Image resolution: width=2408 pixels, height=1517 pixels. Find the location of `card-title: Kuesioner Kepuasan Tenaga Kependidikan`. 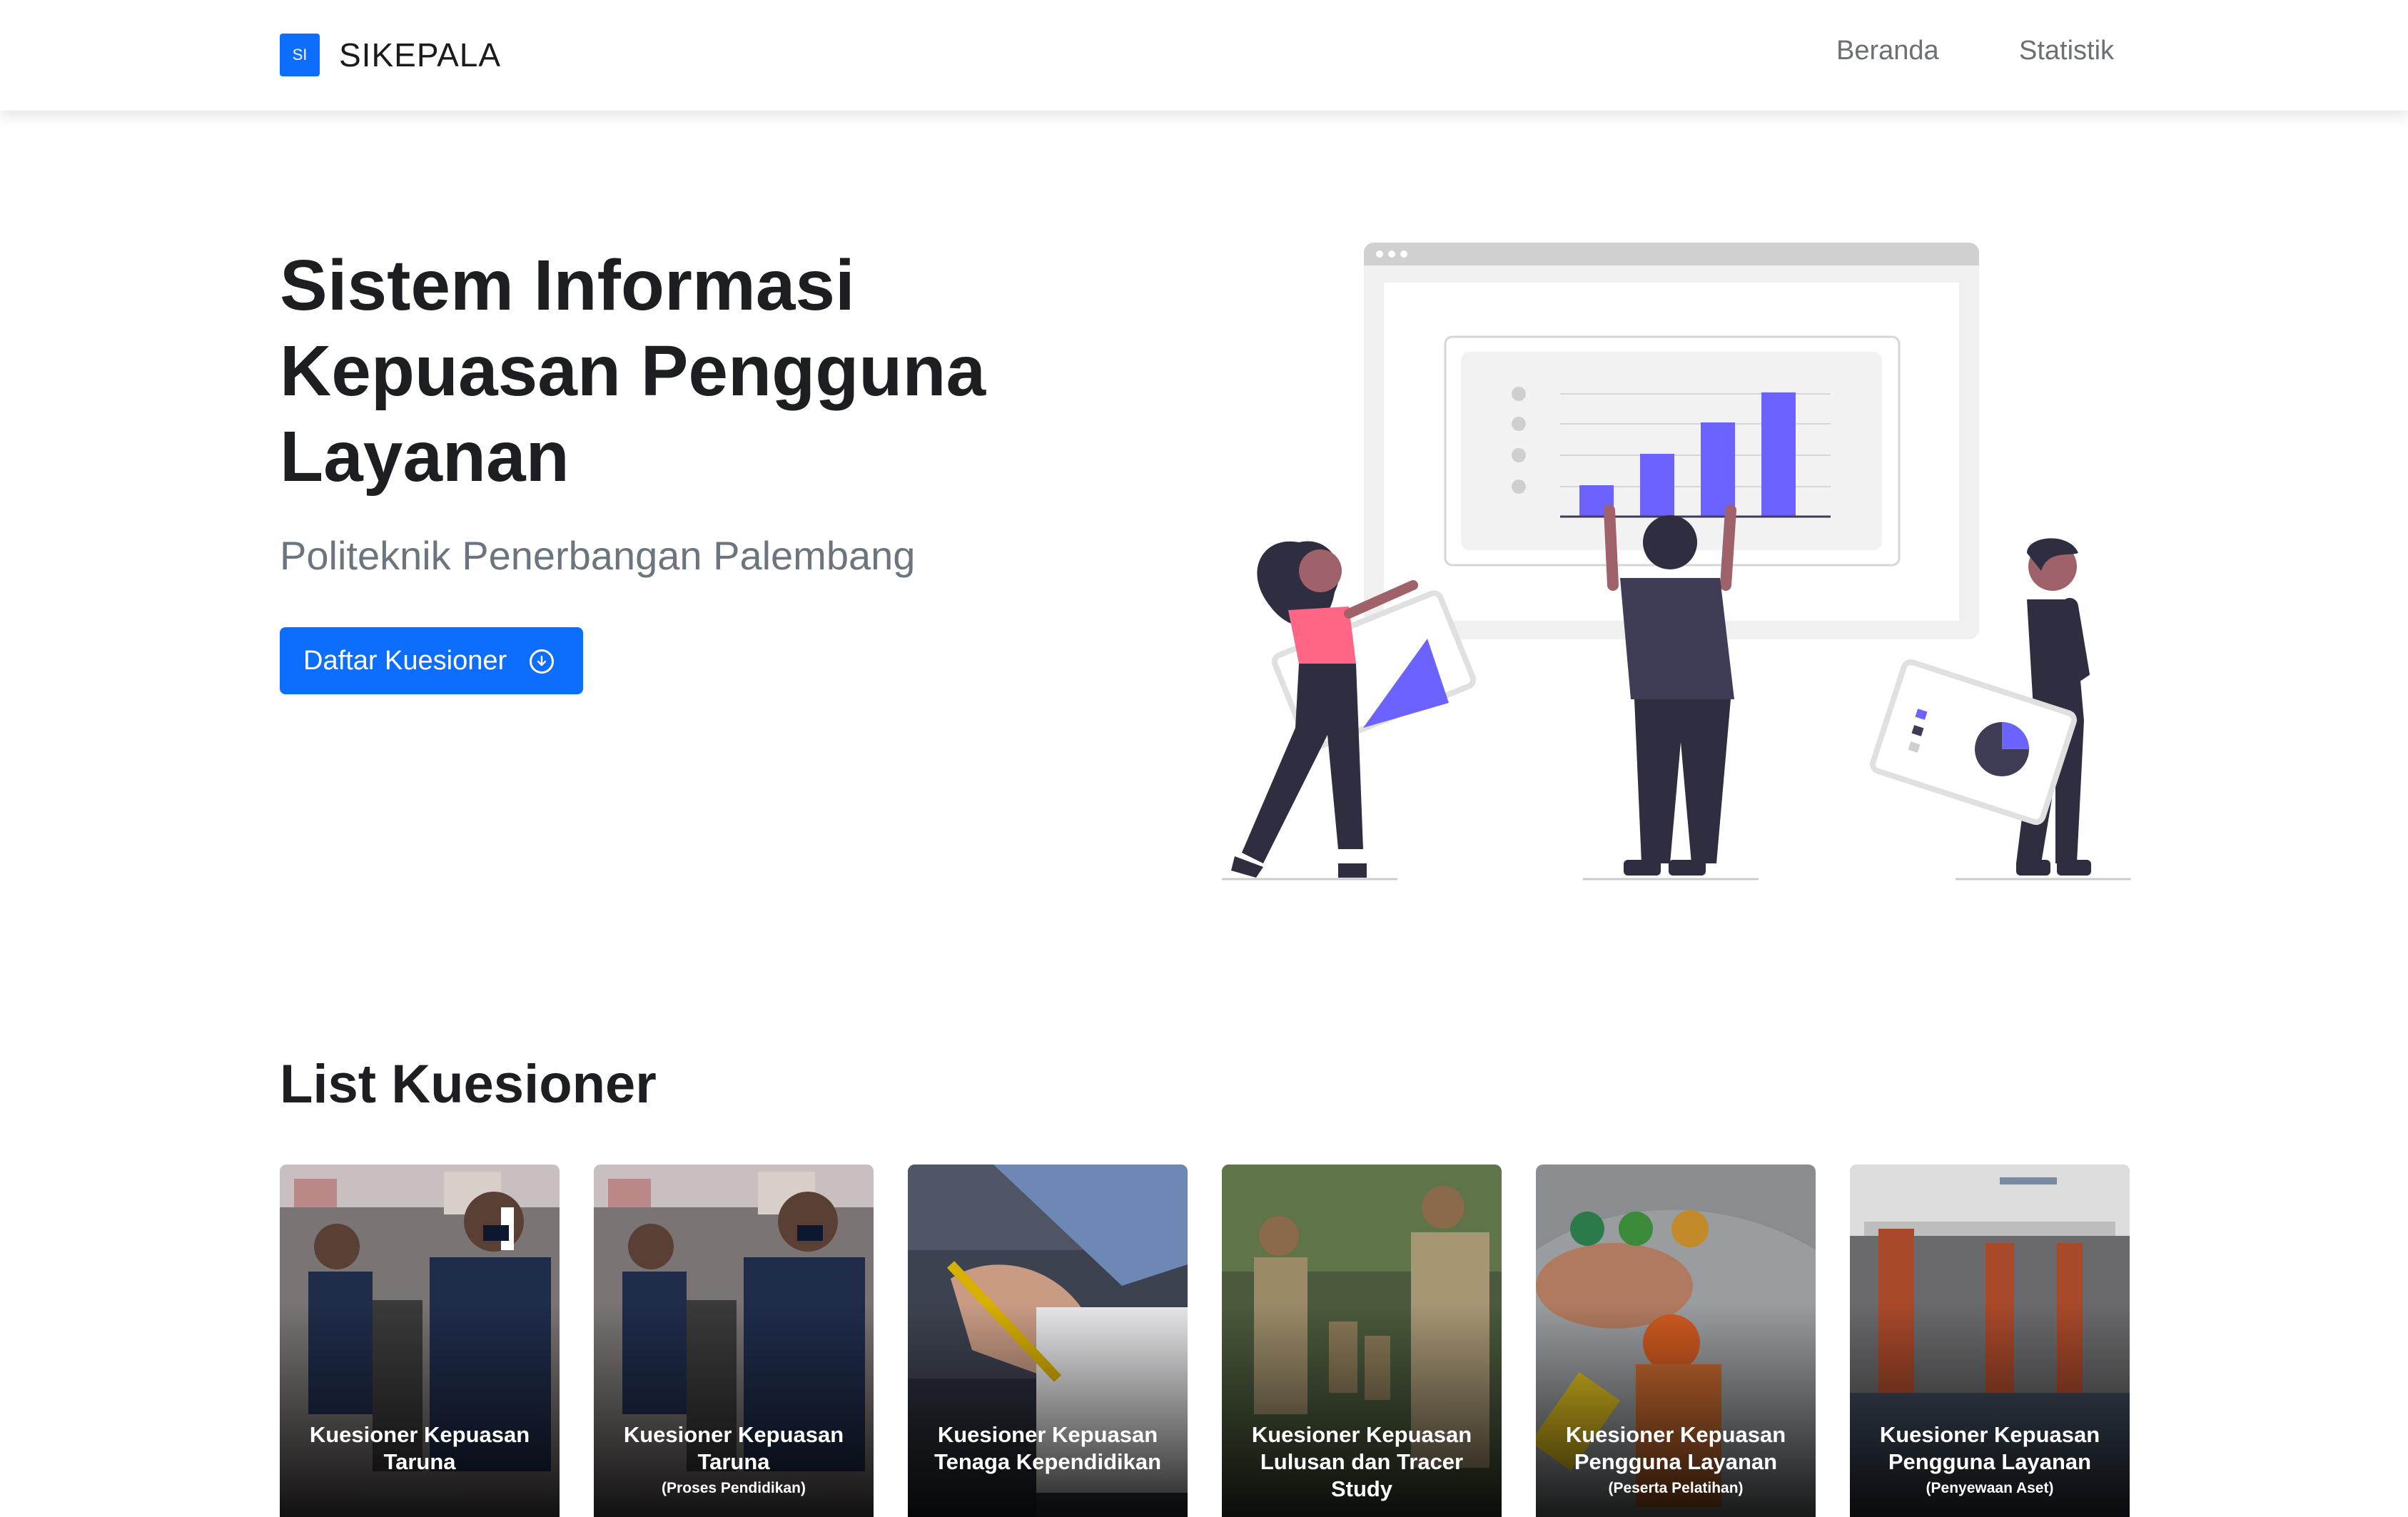

card-title: Kuesioner Kepuasan Tenaga Kependidikan is located at coordinates (1048, 1448).